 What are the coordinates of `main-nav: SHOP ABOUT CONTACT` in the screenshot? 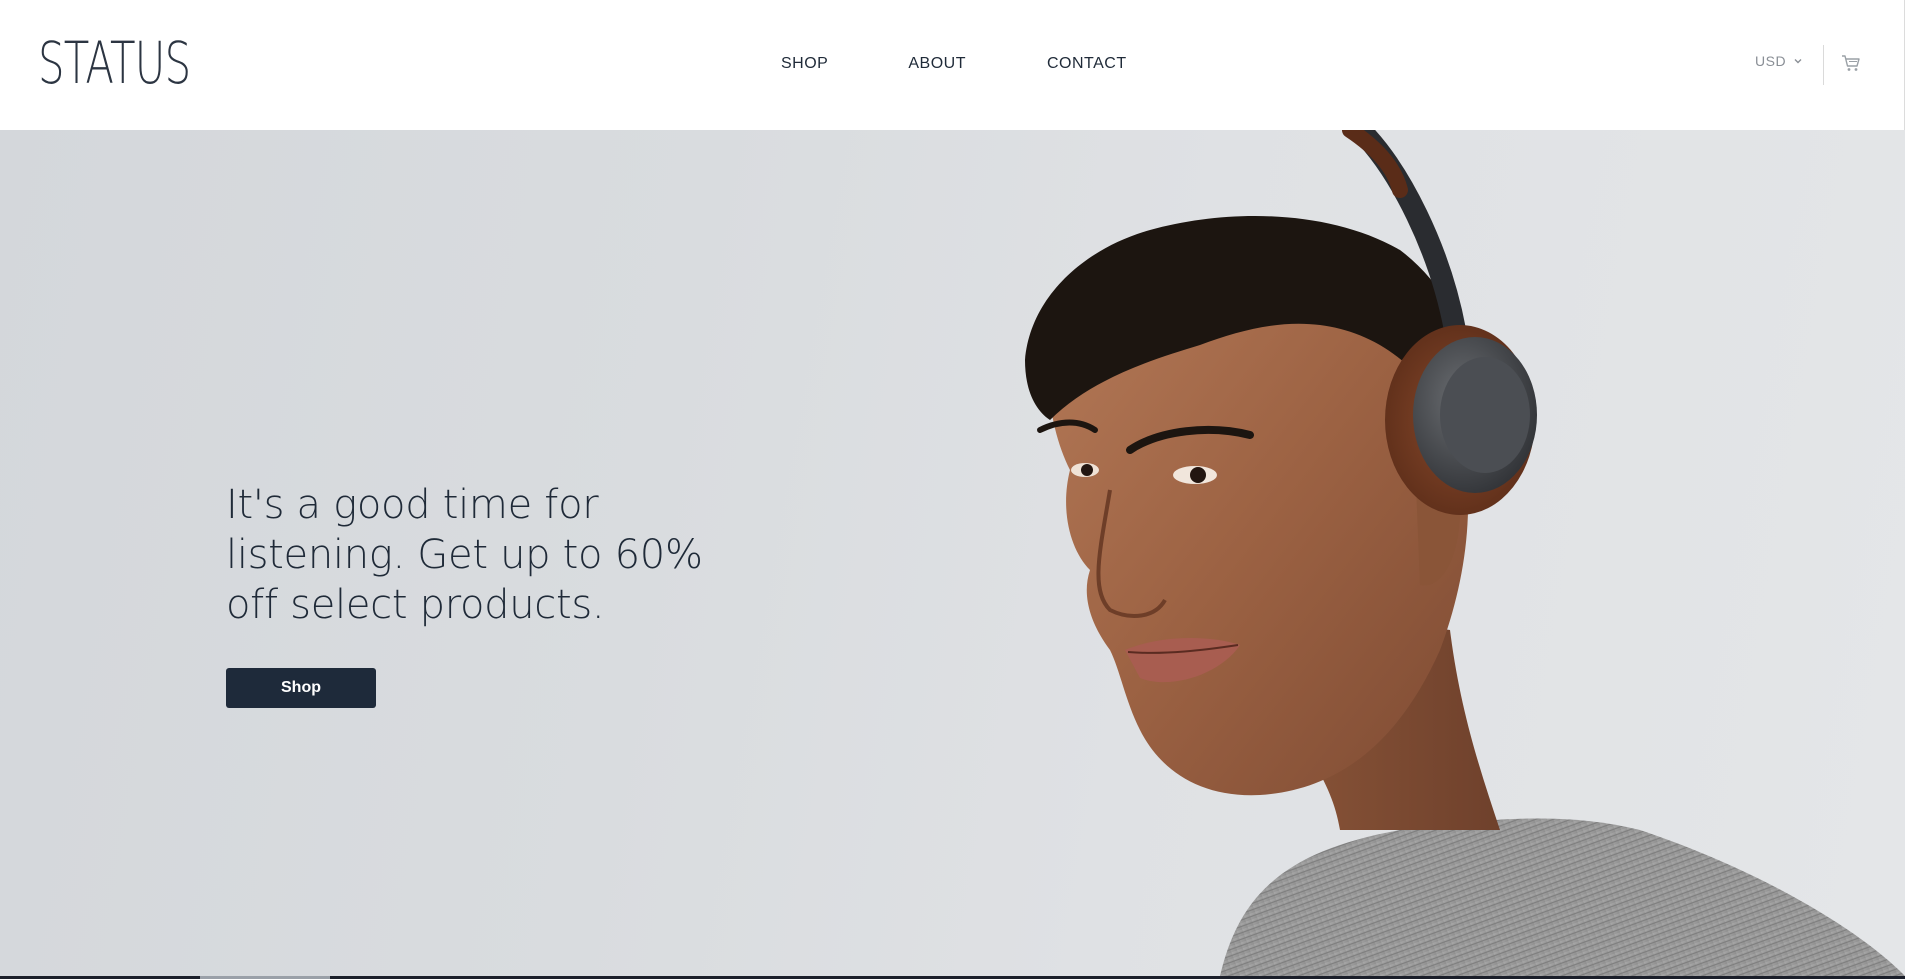 It's located at (954, 64).